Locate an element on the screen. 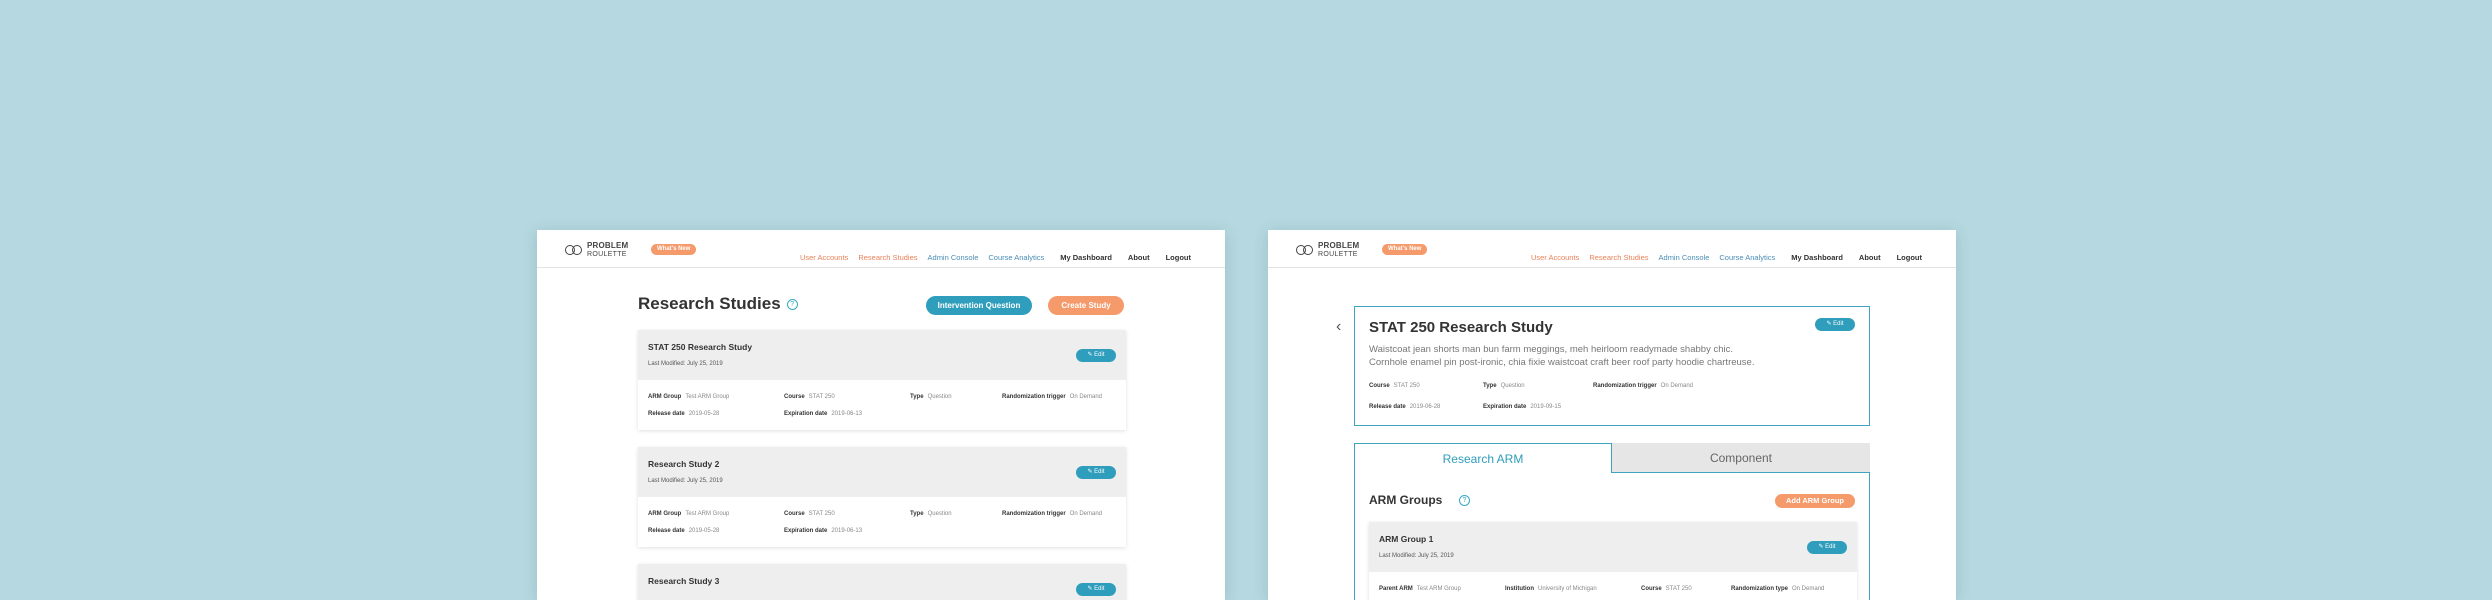 The image size is (2492, 600). page-title: Research Studies is located at coordinates (709, 303).